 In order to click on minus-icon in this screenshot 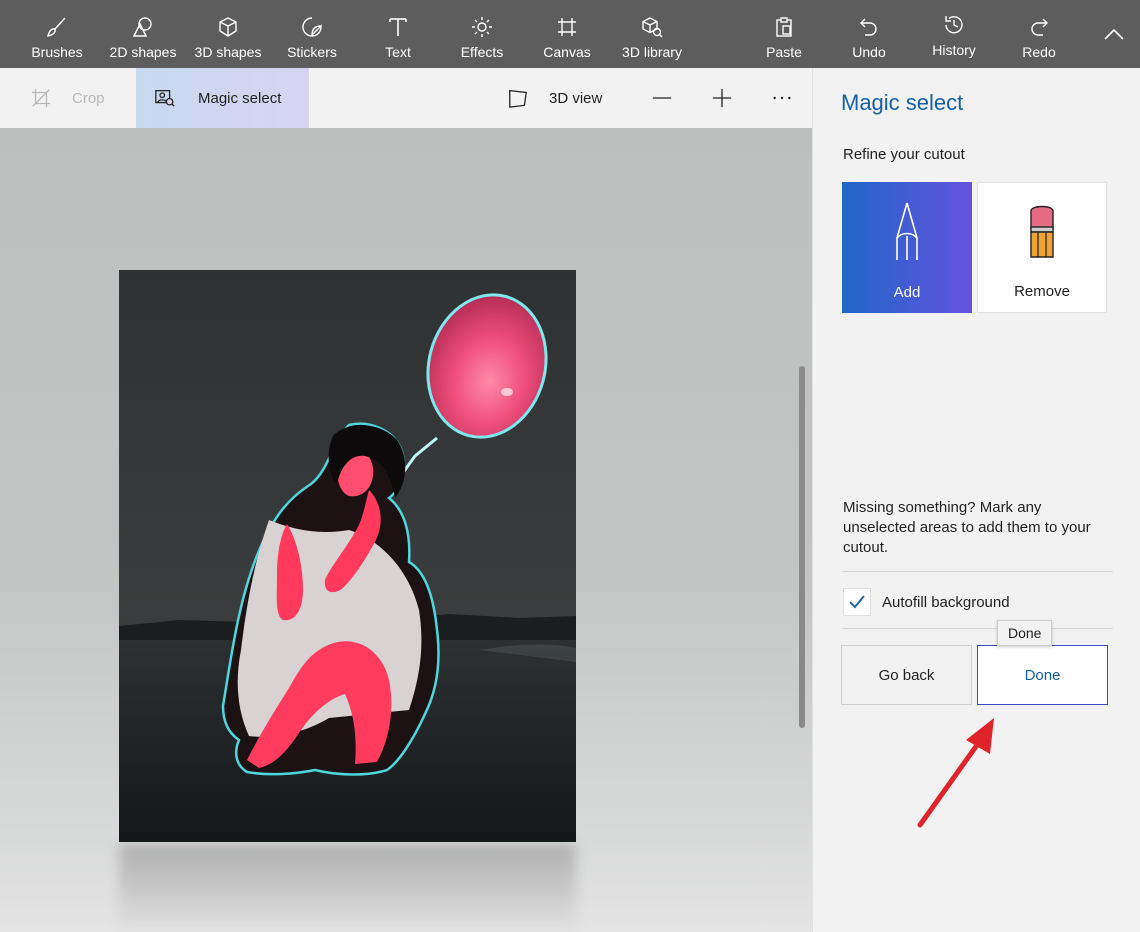, I will do `click(662, 98)`.